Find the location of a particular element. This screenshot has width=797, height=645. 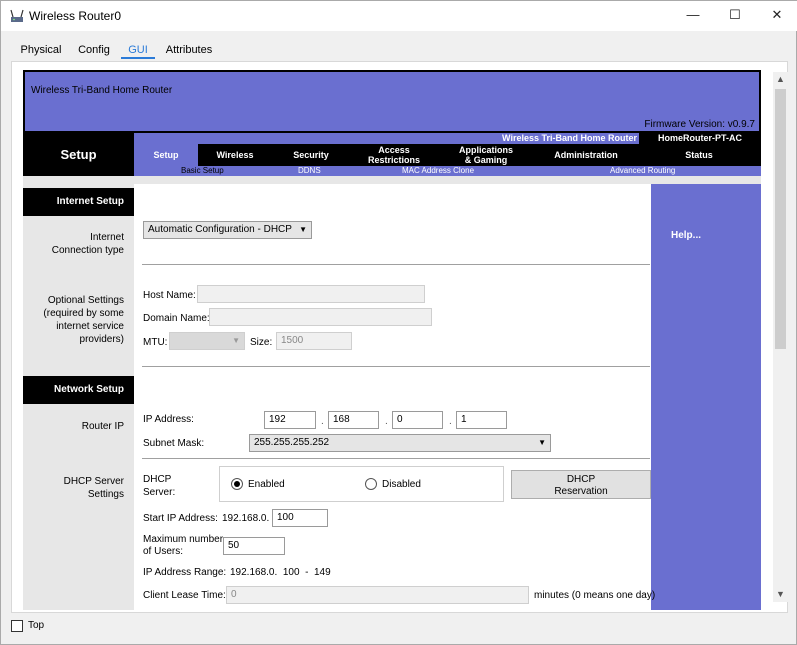

tab-config: Config is located at coordinates (94, 50).